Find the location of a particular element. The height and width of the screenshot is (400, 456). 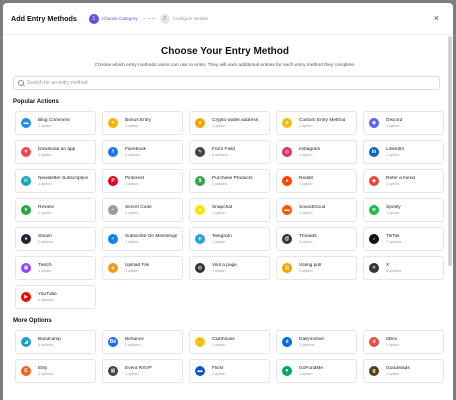

entry-method-newsletter-subscription: ✉ Newsletter Subscription 1 option is located at coordinates (55, 181).